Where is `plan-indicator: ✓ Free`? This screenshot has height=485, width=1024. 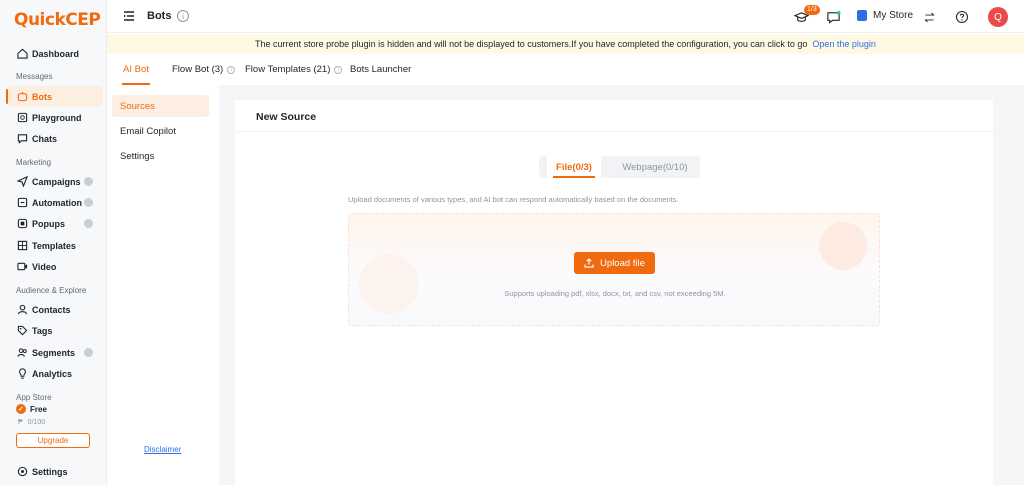 plan-indicator: ✓ Free is located at coordinates (31, 409).